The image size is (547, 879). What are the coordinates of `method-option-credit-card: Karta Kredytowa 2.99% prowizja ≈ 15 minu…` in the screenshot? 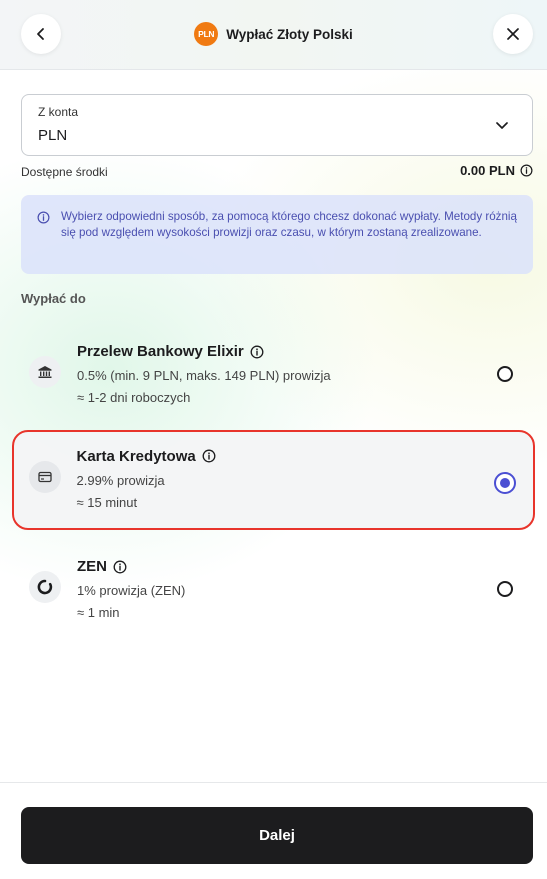 It's located at (273, 480).